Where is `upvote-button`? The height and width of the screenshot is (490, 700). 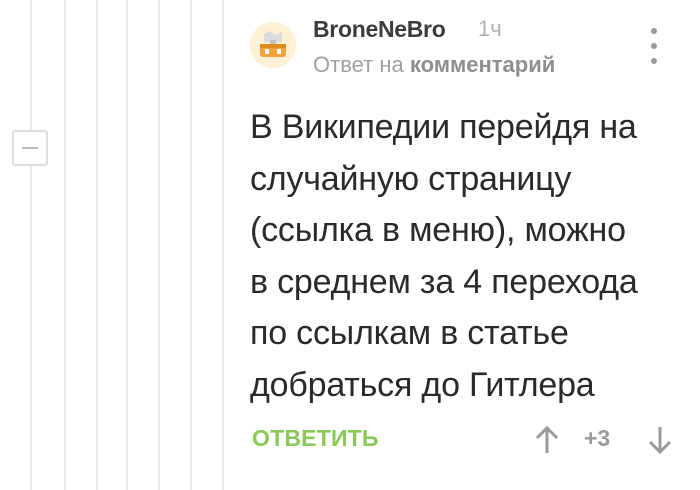 upvote-button is located at coordinates (547, 440).